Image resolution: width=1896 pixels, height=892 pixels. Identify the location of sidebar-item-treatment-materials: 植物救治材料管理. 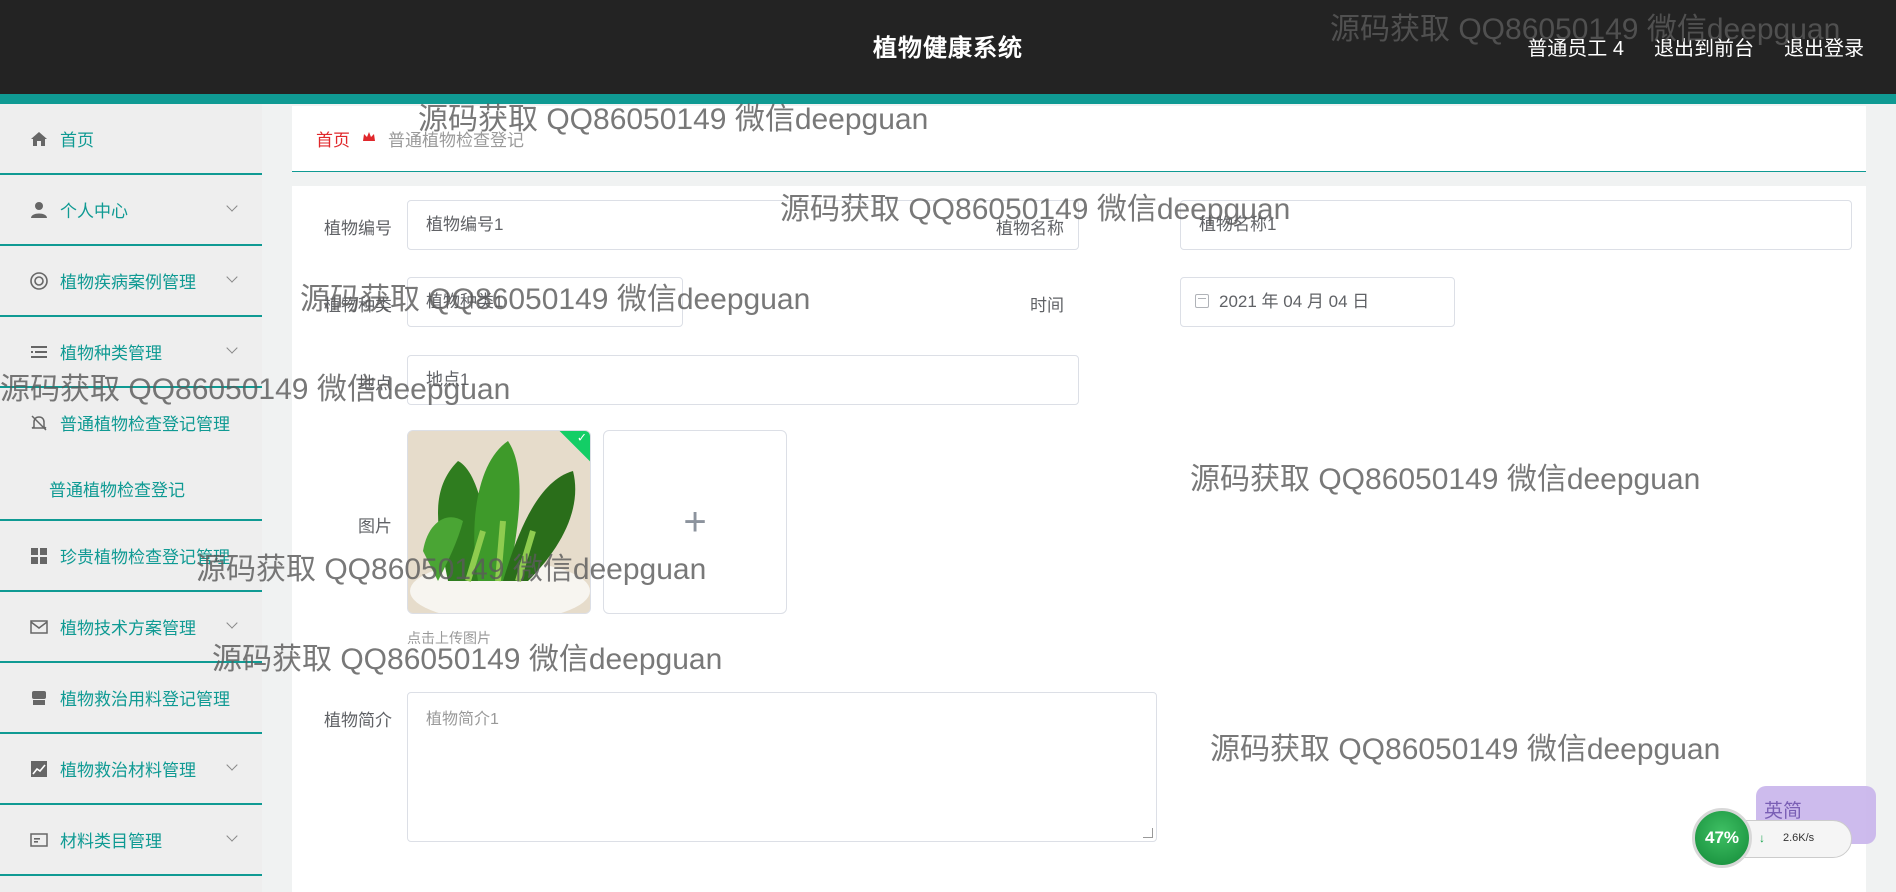
(131, 769).